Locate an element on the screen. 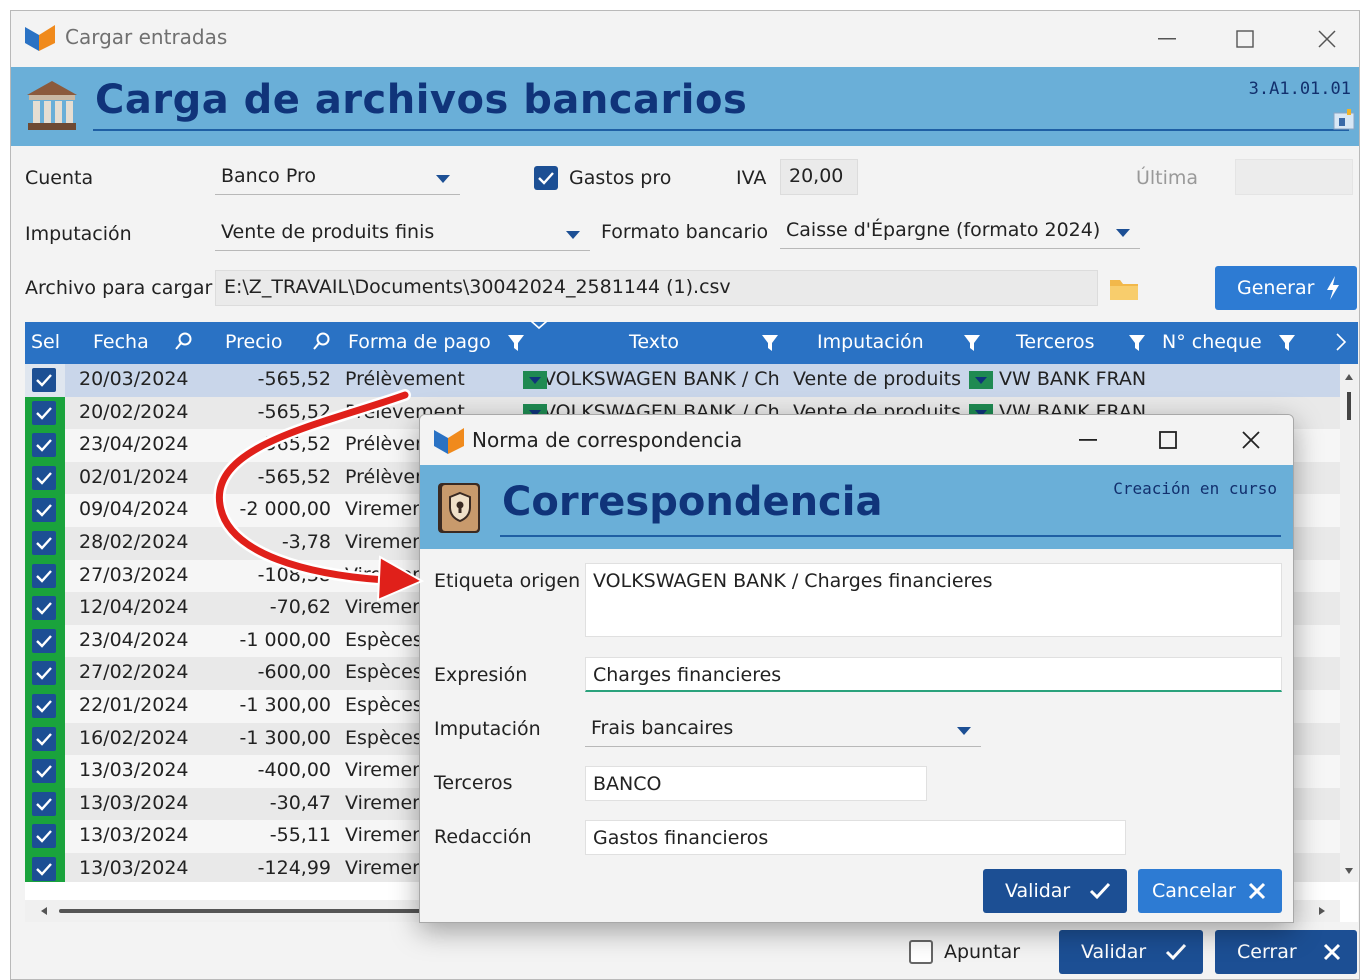  column-header-cheque: N° cheque is located at coordinates (1212, 342).